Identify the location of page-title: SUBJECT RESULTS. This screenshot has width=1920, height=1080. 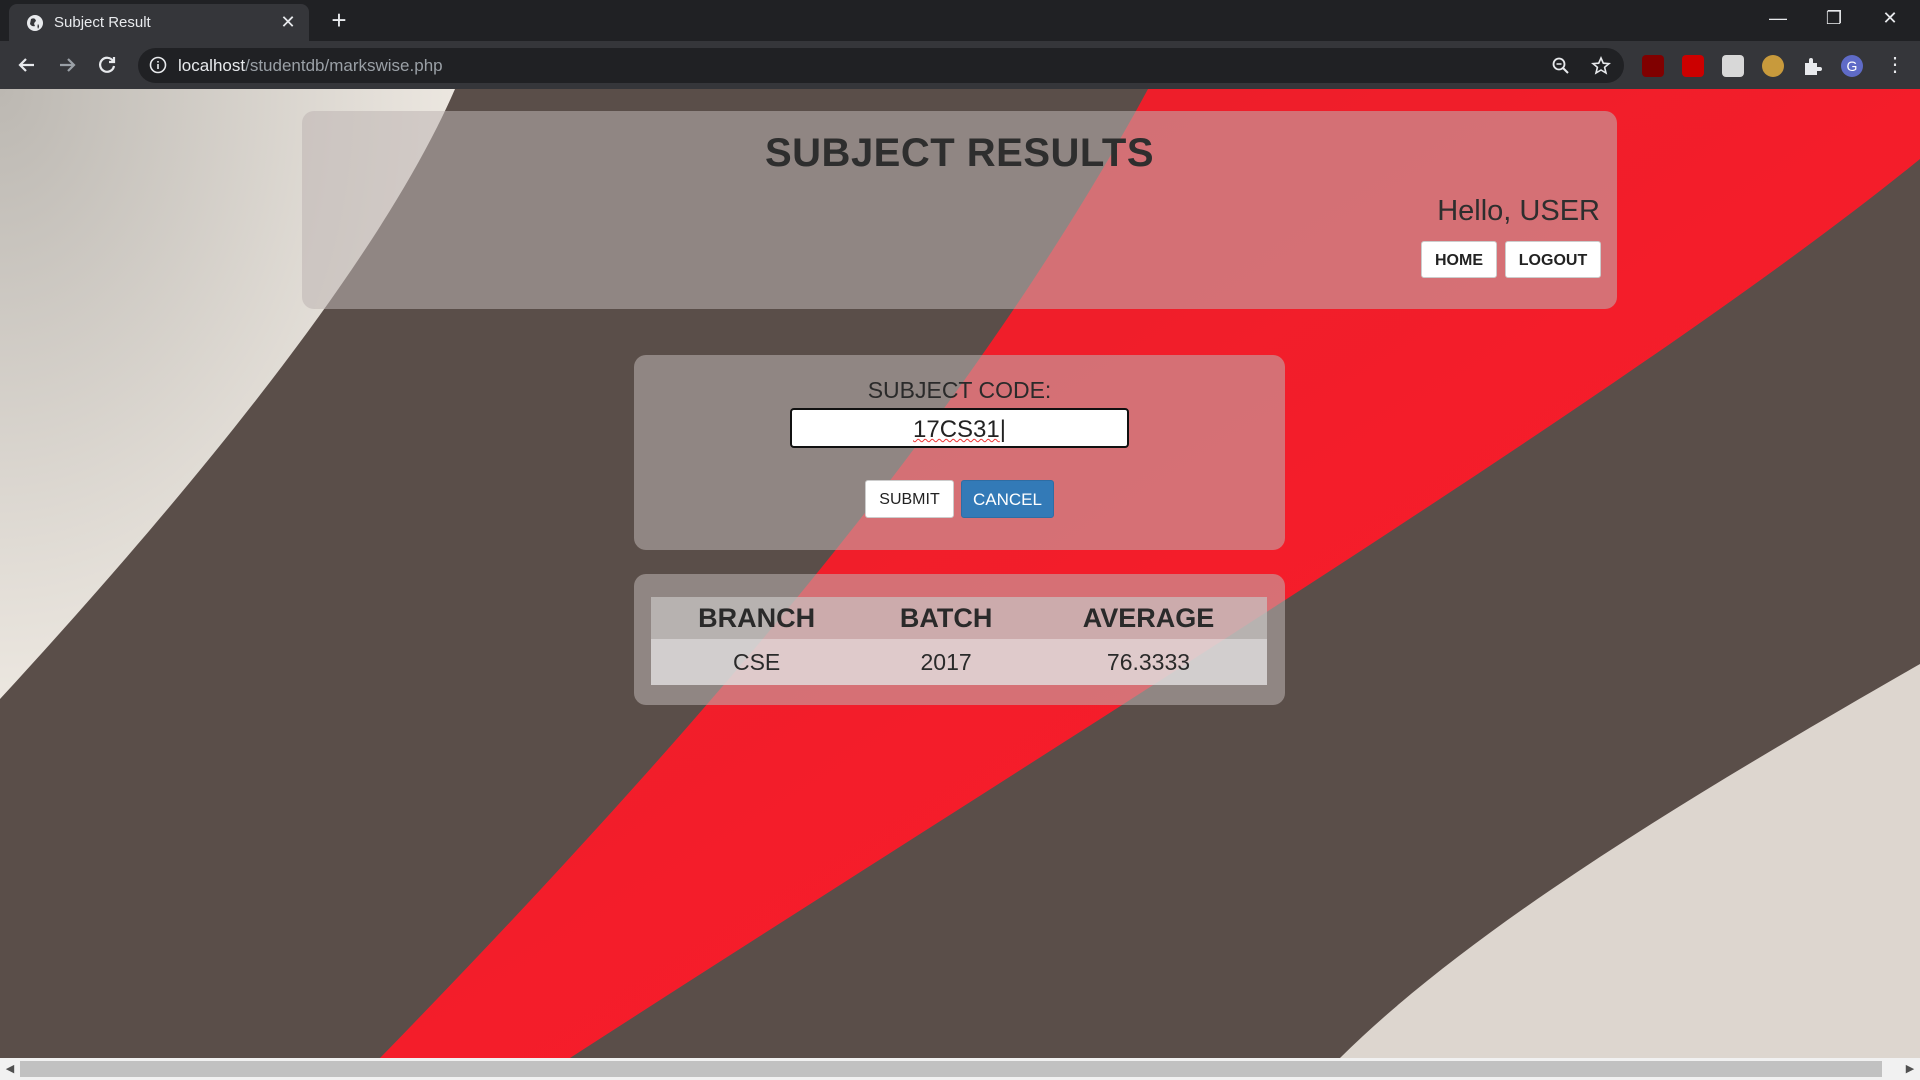
(959, 153).